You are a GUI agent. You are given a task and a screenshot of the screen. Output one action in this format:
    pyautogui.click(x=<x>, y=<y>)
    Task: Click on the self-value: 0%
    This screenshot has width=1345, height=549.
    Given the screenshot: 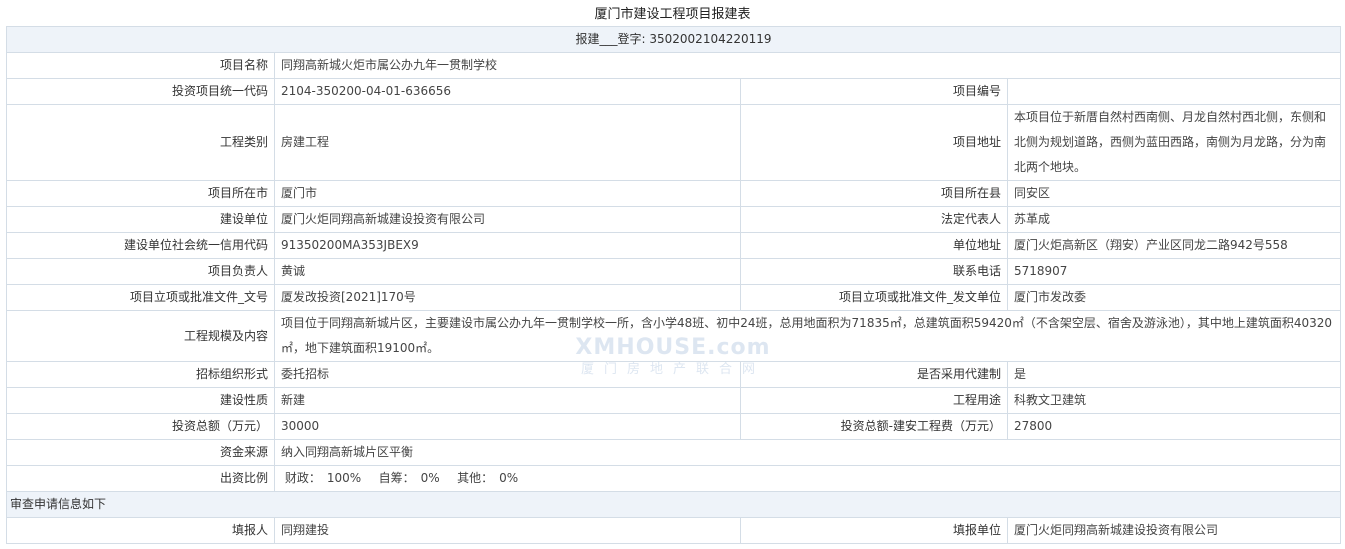 What is the action you would take?
    pyautogui.click(x=430, y=478)
    